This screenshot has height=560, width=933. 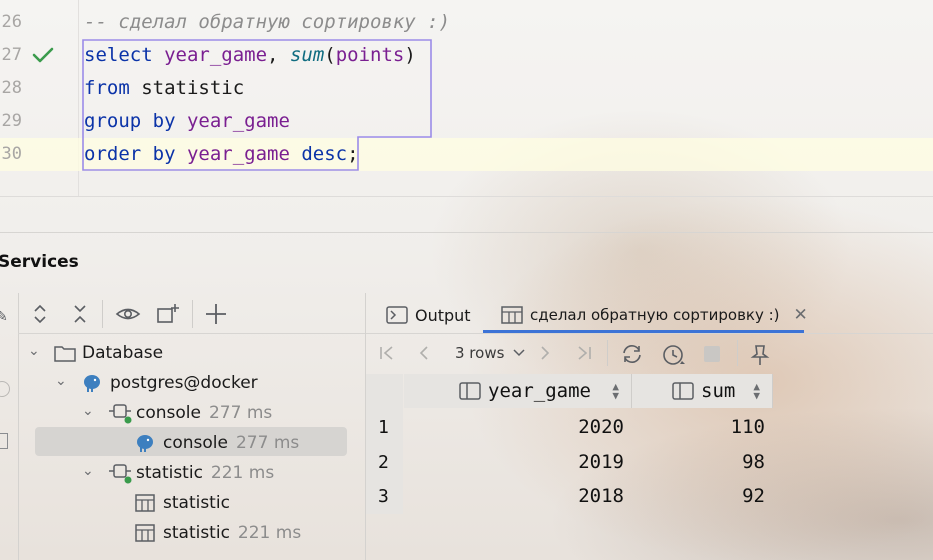 I want to click on tab-output: Output, so click(x=428, y=315).